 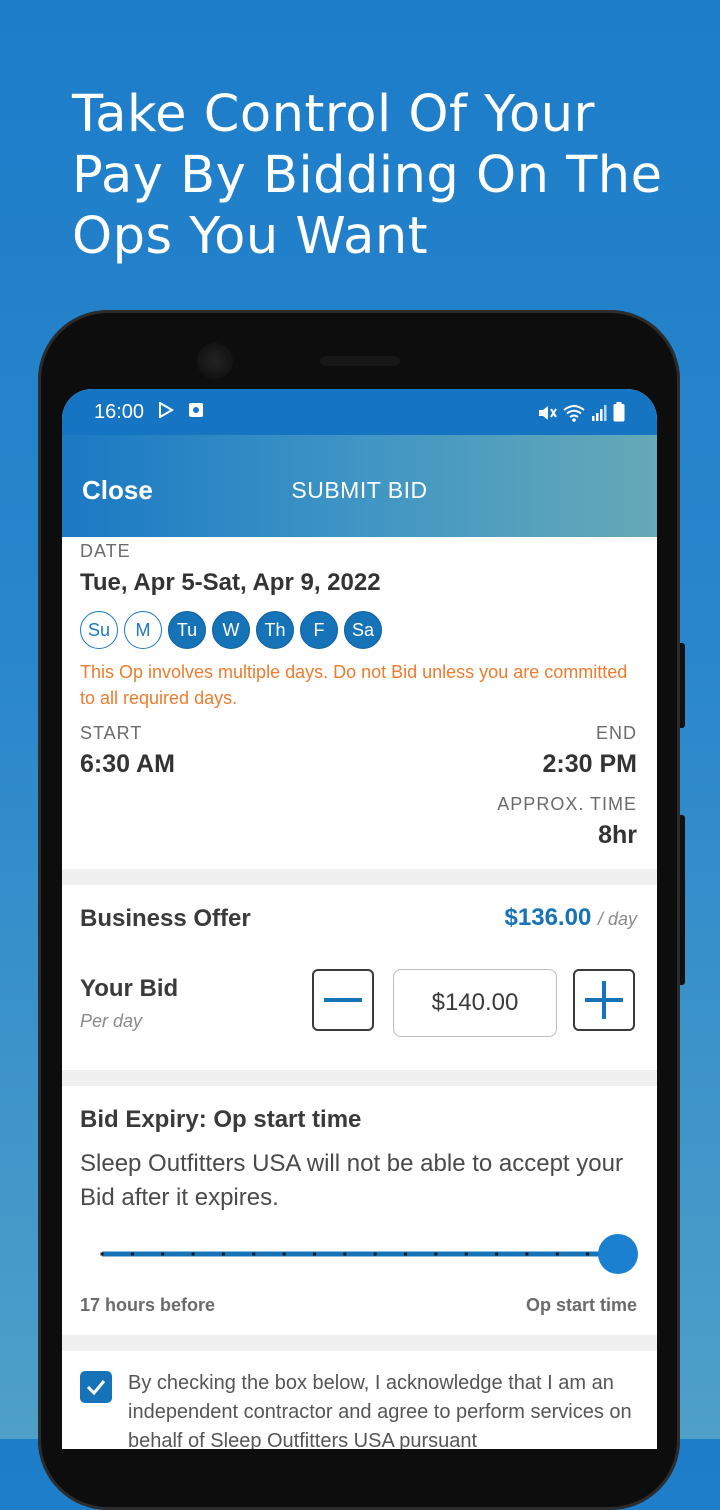 I want to click on acknowledge-checkbox, so click(x=96, y=1387).